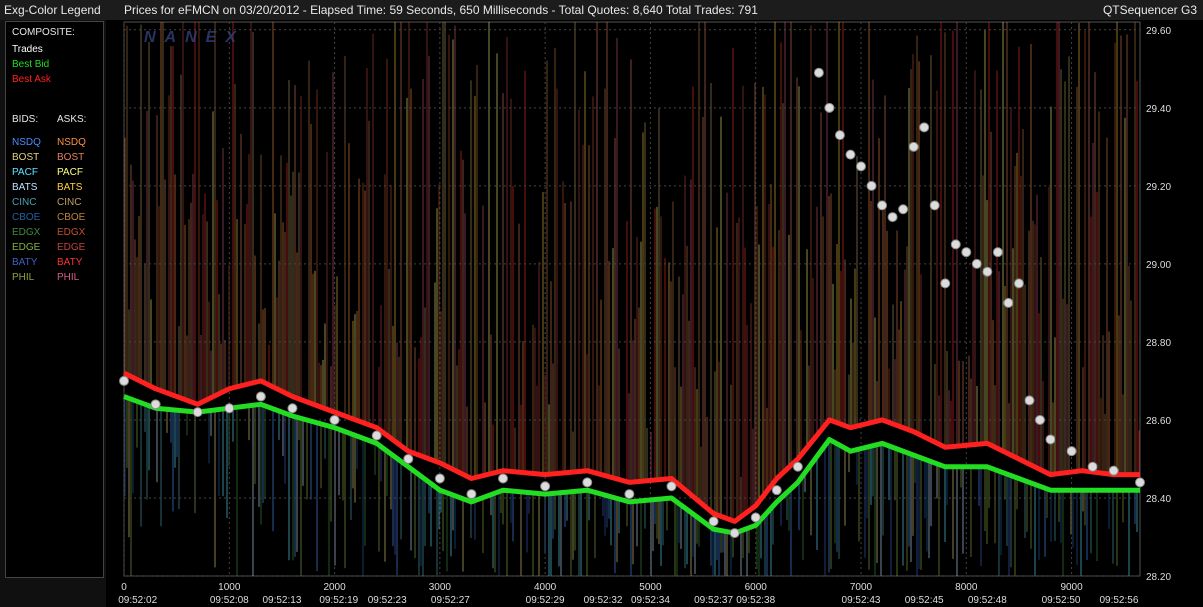  Describe the element at coordinates (71, 142) in the screenshot. I see `ask-legend-item: NSDQ` at that location.